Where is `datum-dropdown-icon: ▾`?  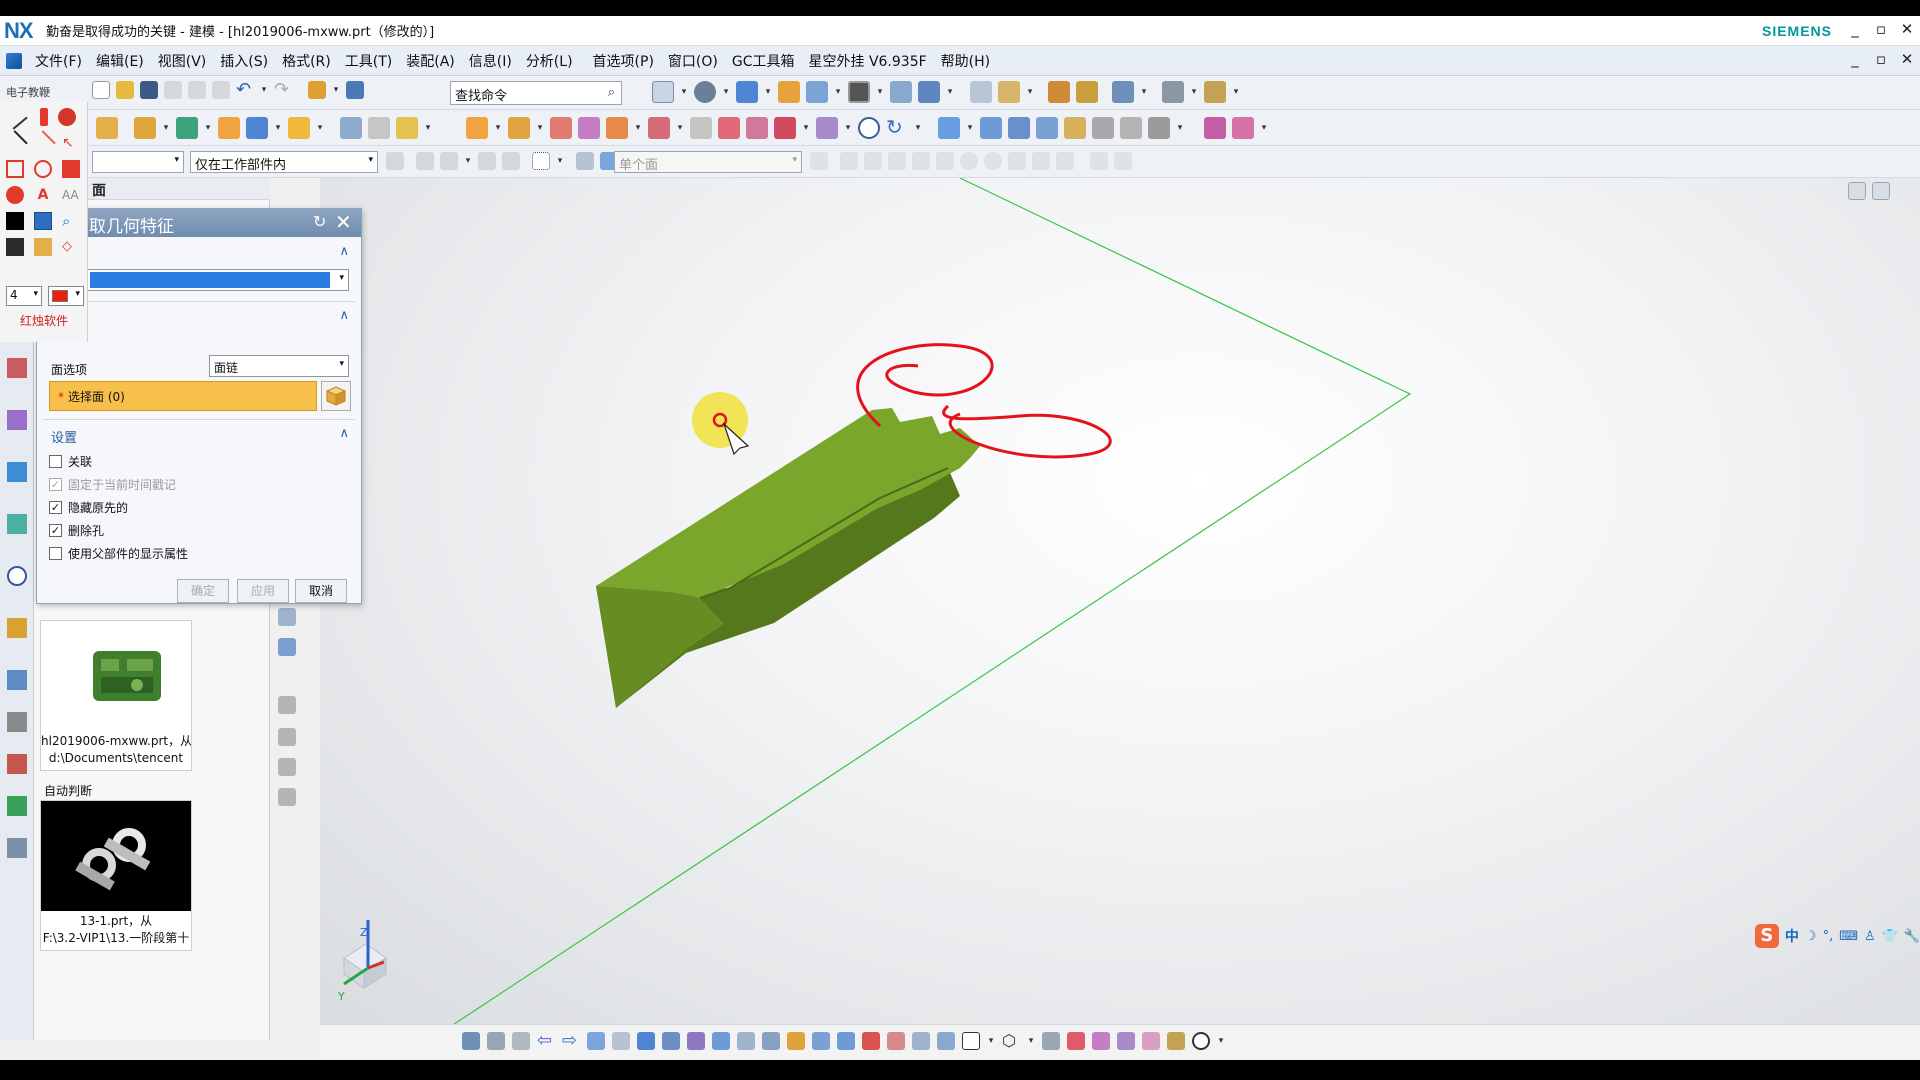
datum-dropdown-icon: ▾ is located at coordinates (208, 128).